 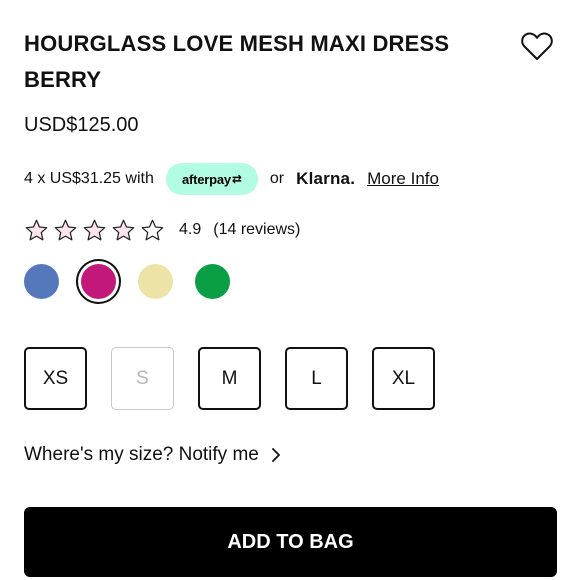 I want to click on star-rating, so click(x=94, y=230).